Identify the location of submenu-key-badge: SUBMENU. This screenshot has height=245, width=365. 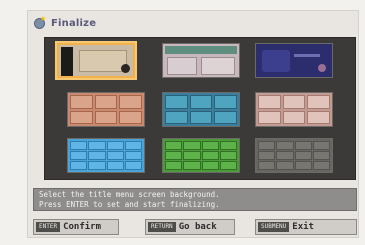
(274, 227).